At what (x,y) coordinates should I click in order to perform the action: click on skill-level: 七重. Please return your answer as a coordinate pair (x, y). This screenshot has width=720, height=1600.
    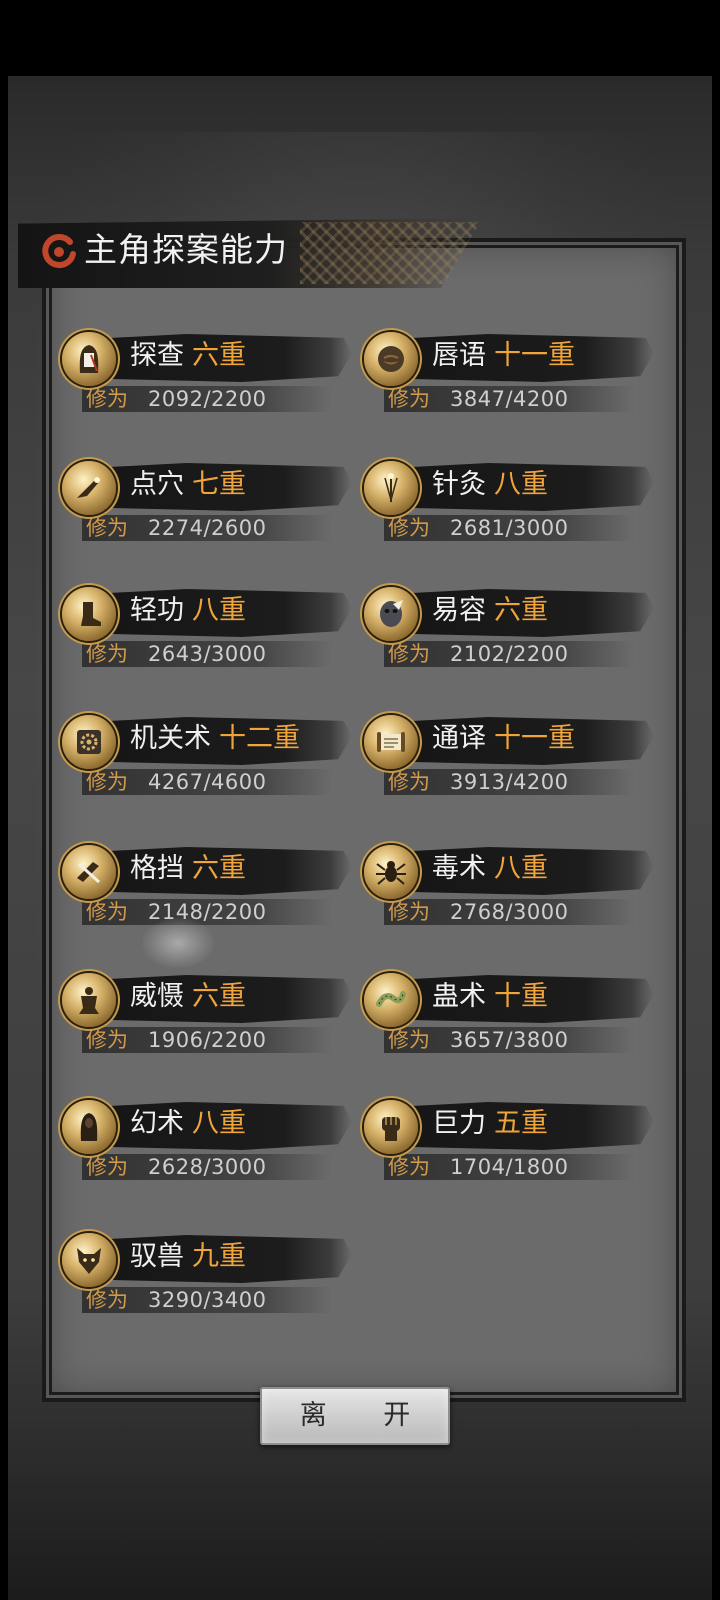
    Looking at the image, I should click on (219, 484).